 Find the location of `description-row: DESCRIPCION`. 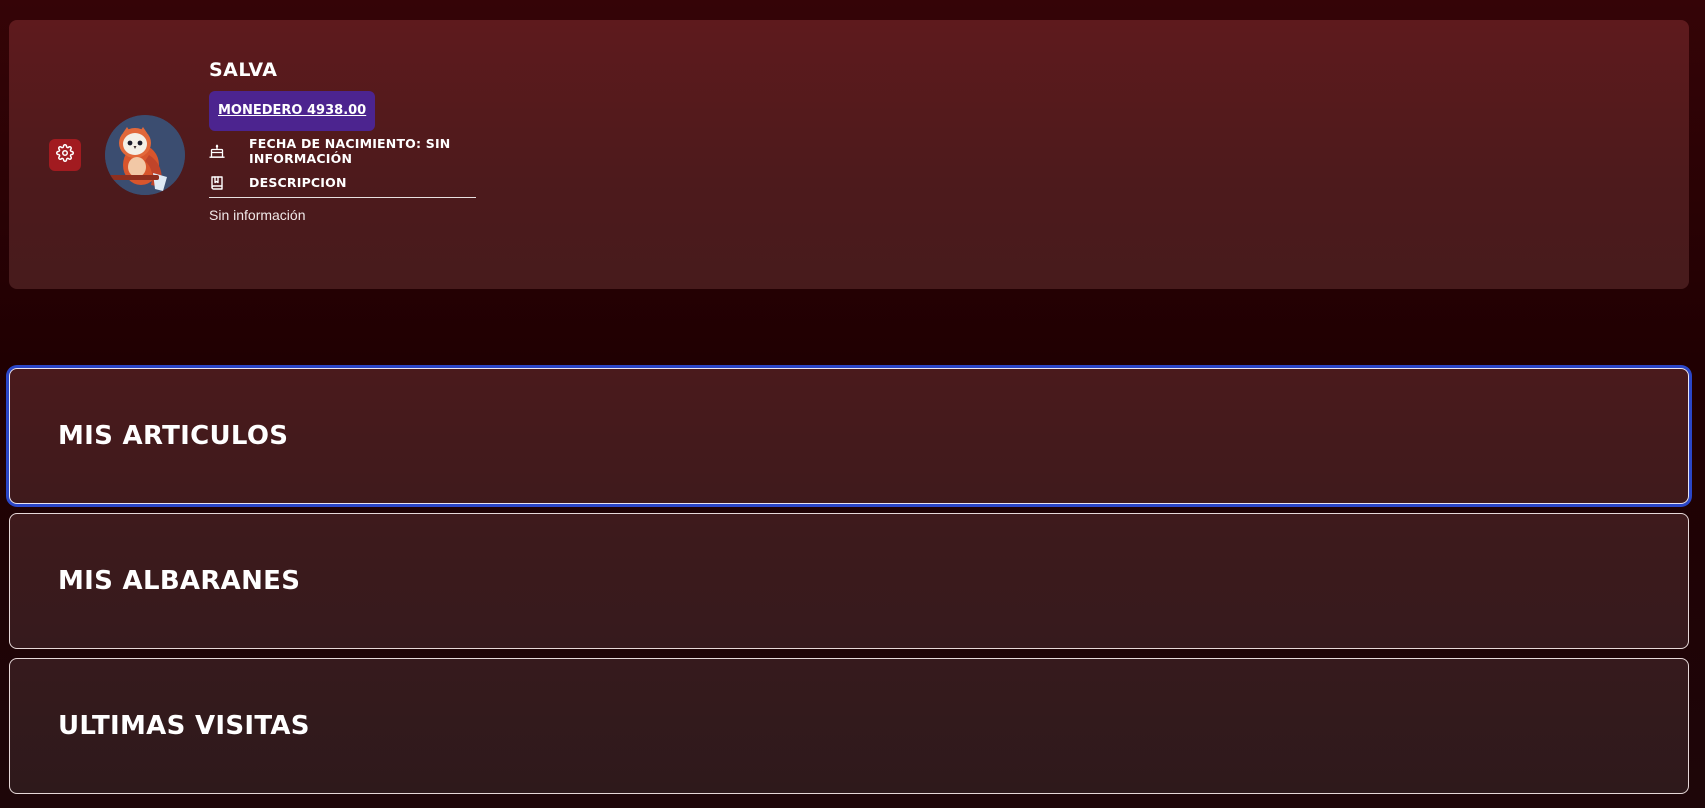

description-row: DESCRIPCION is located at coordinates (342, 184).